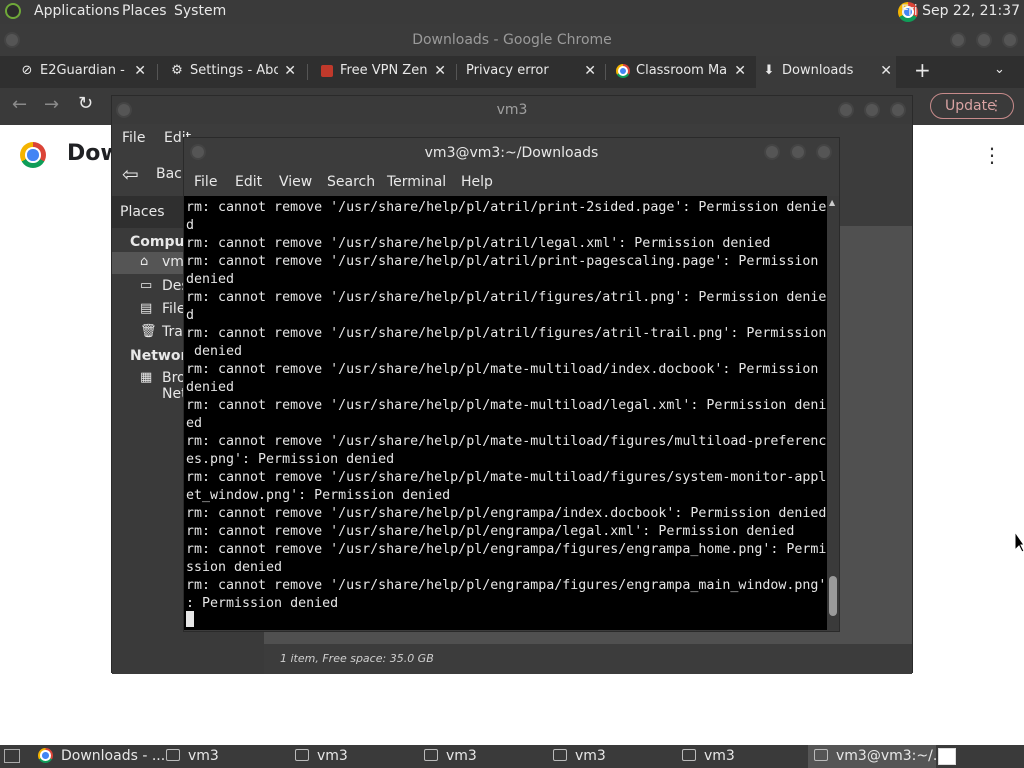 The image size is (1024, 768). I want to click on tab-downloads: ⬇ Downloads ✕, so click(826, 72).